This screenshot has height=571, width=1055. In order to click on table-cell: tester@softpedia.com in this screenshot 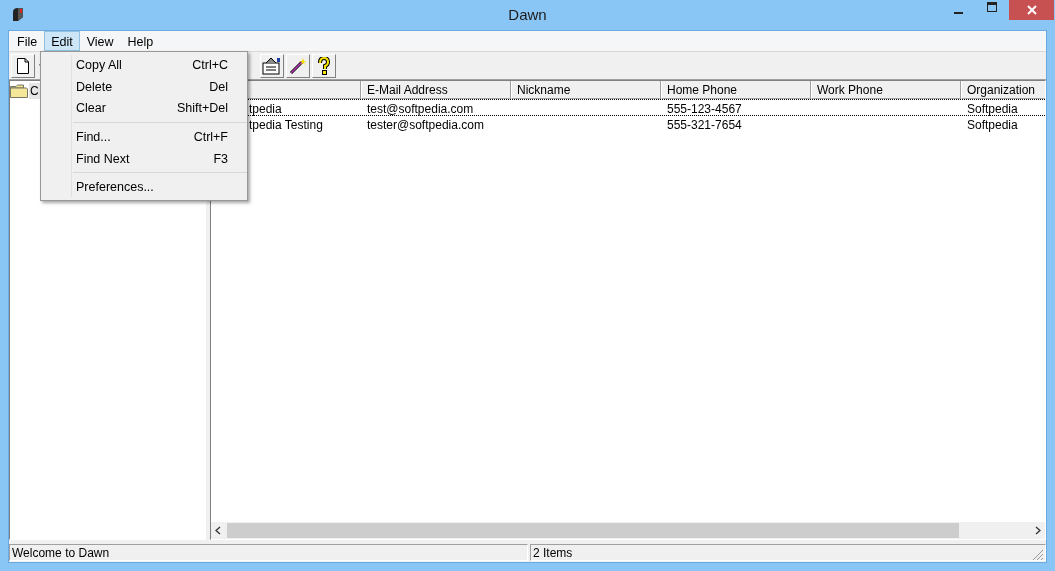, I will do `click(425, 125)`.